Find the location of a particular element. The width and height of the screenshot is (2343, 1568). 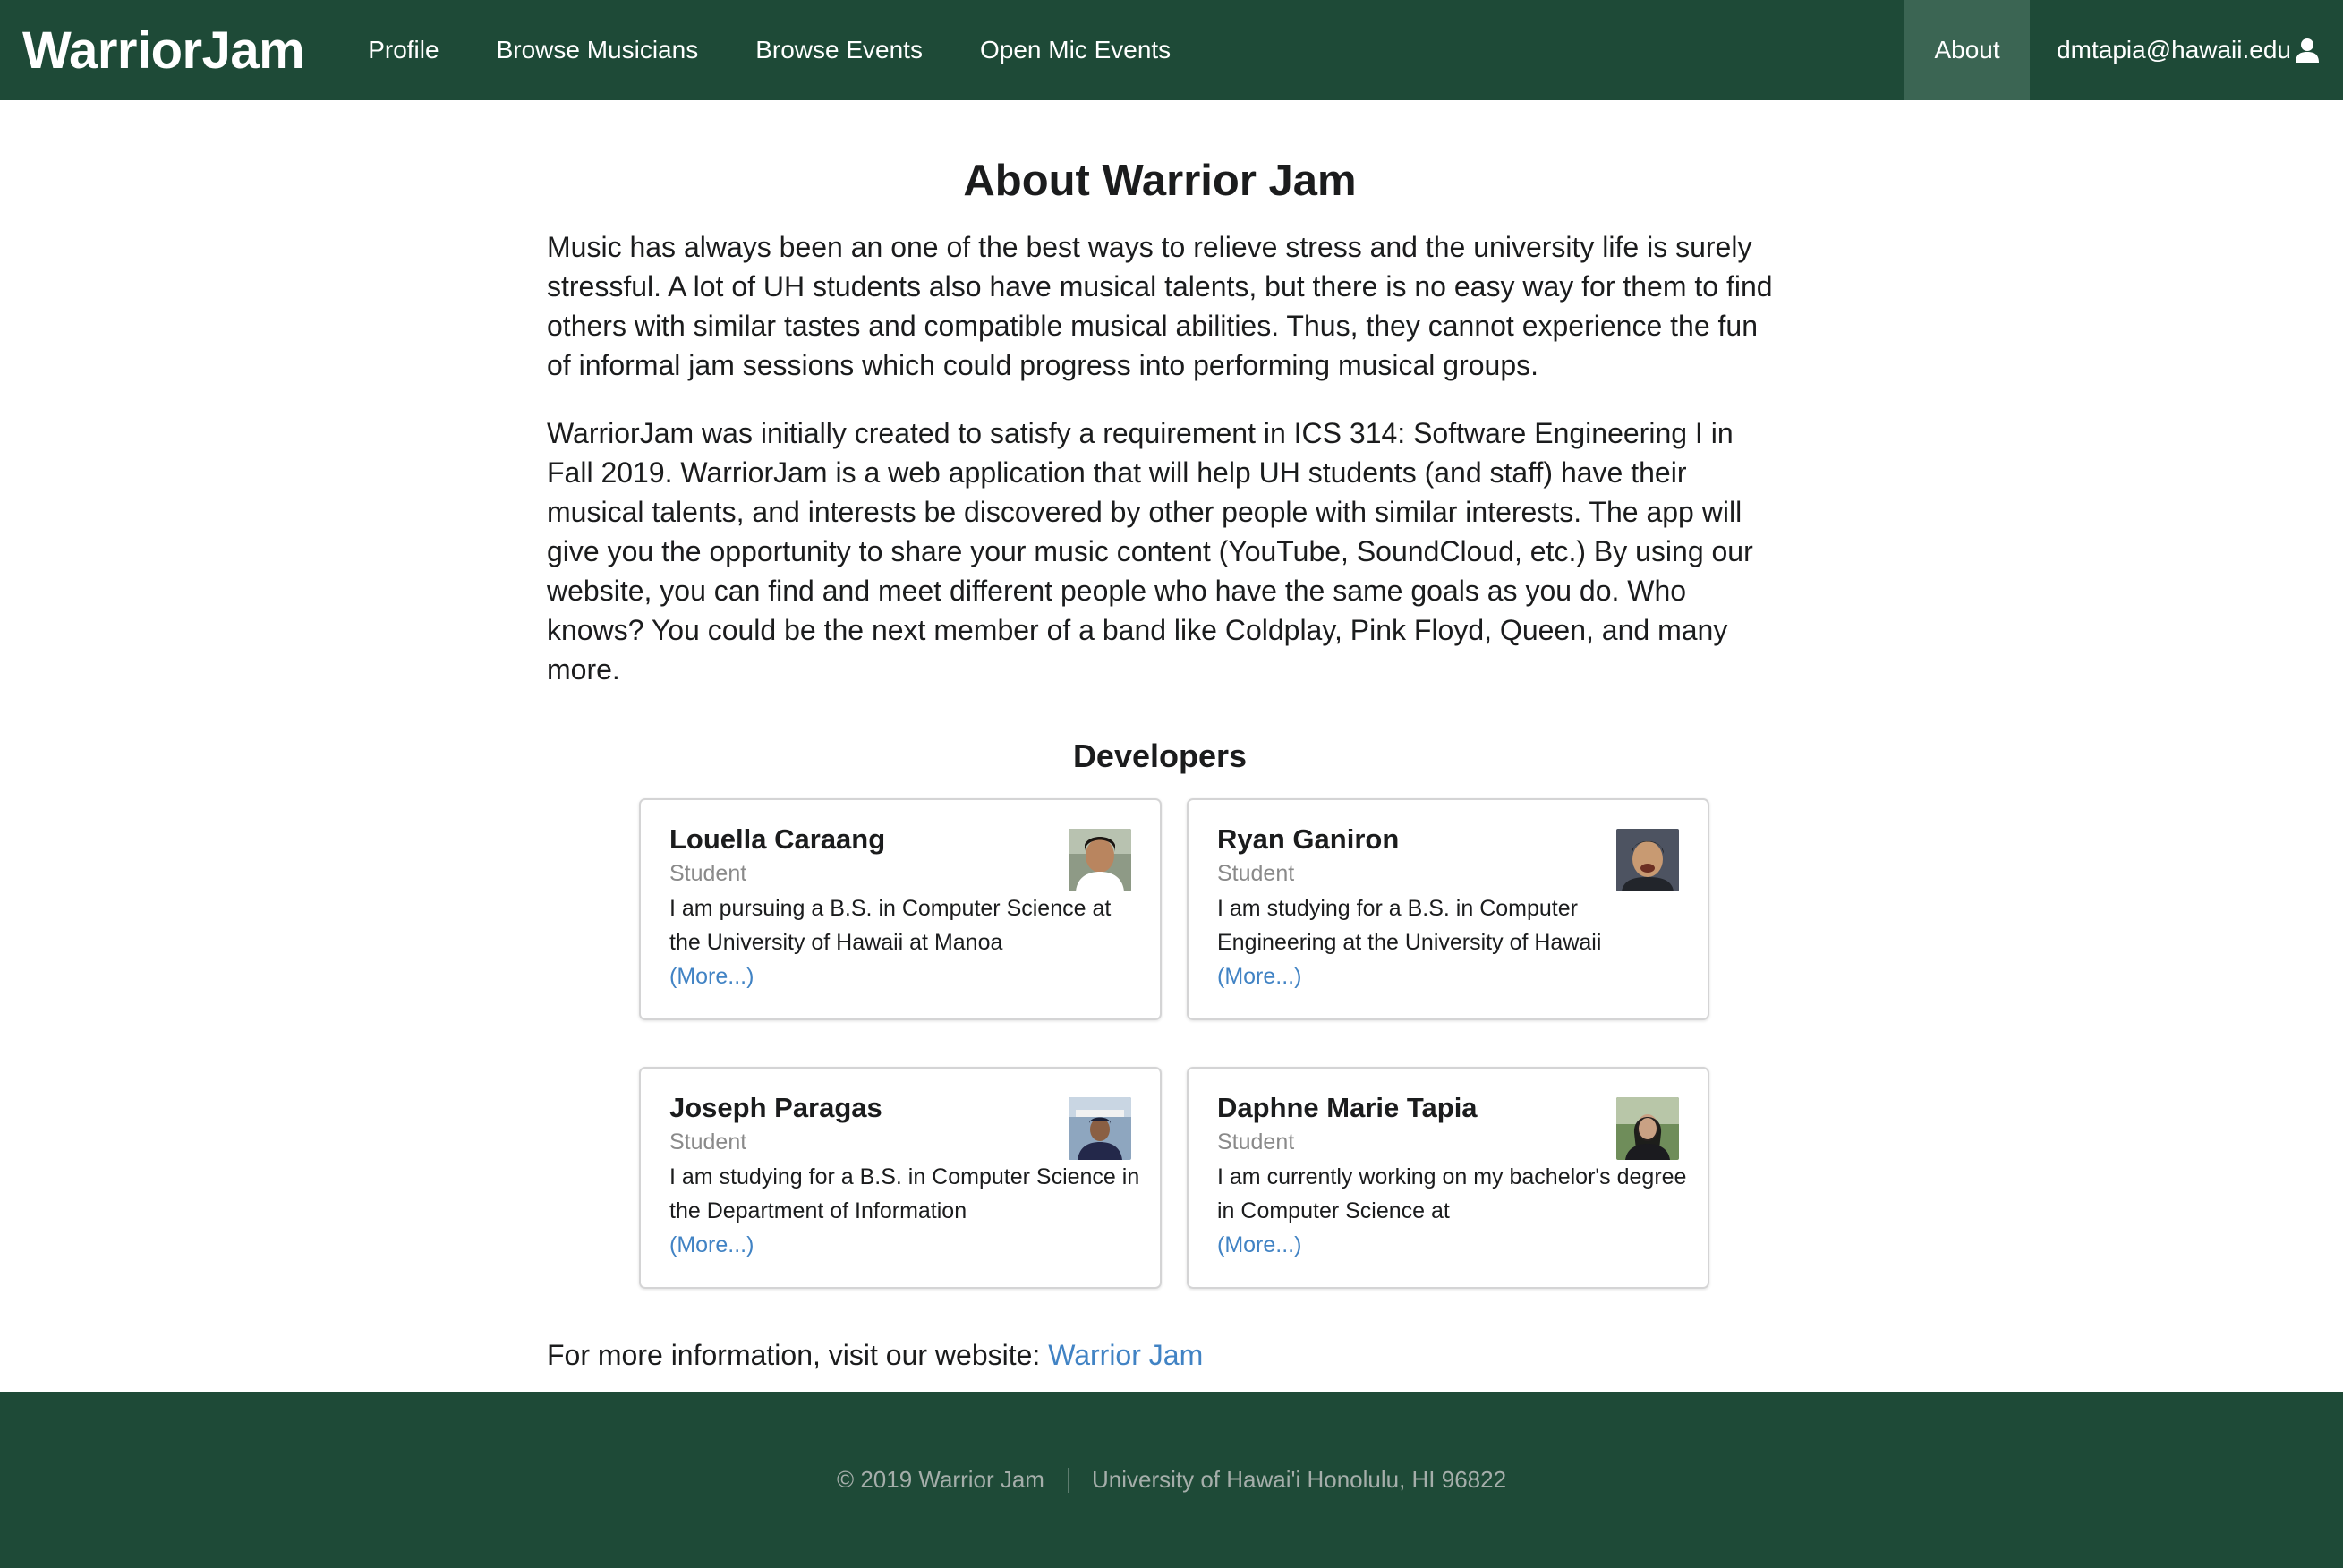

nav-item-browse-events: Browse Events is located at coordinates (839, 50).